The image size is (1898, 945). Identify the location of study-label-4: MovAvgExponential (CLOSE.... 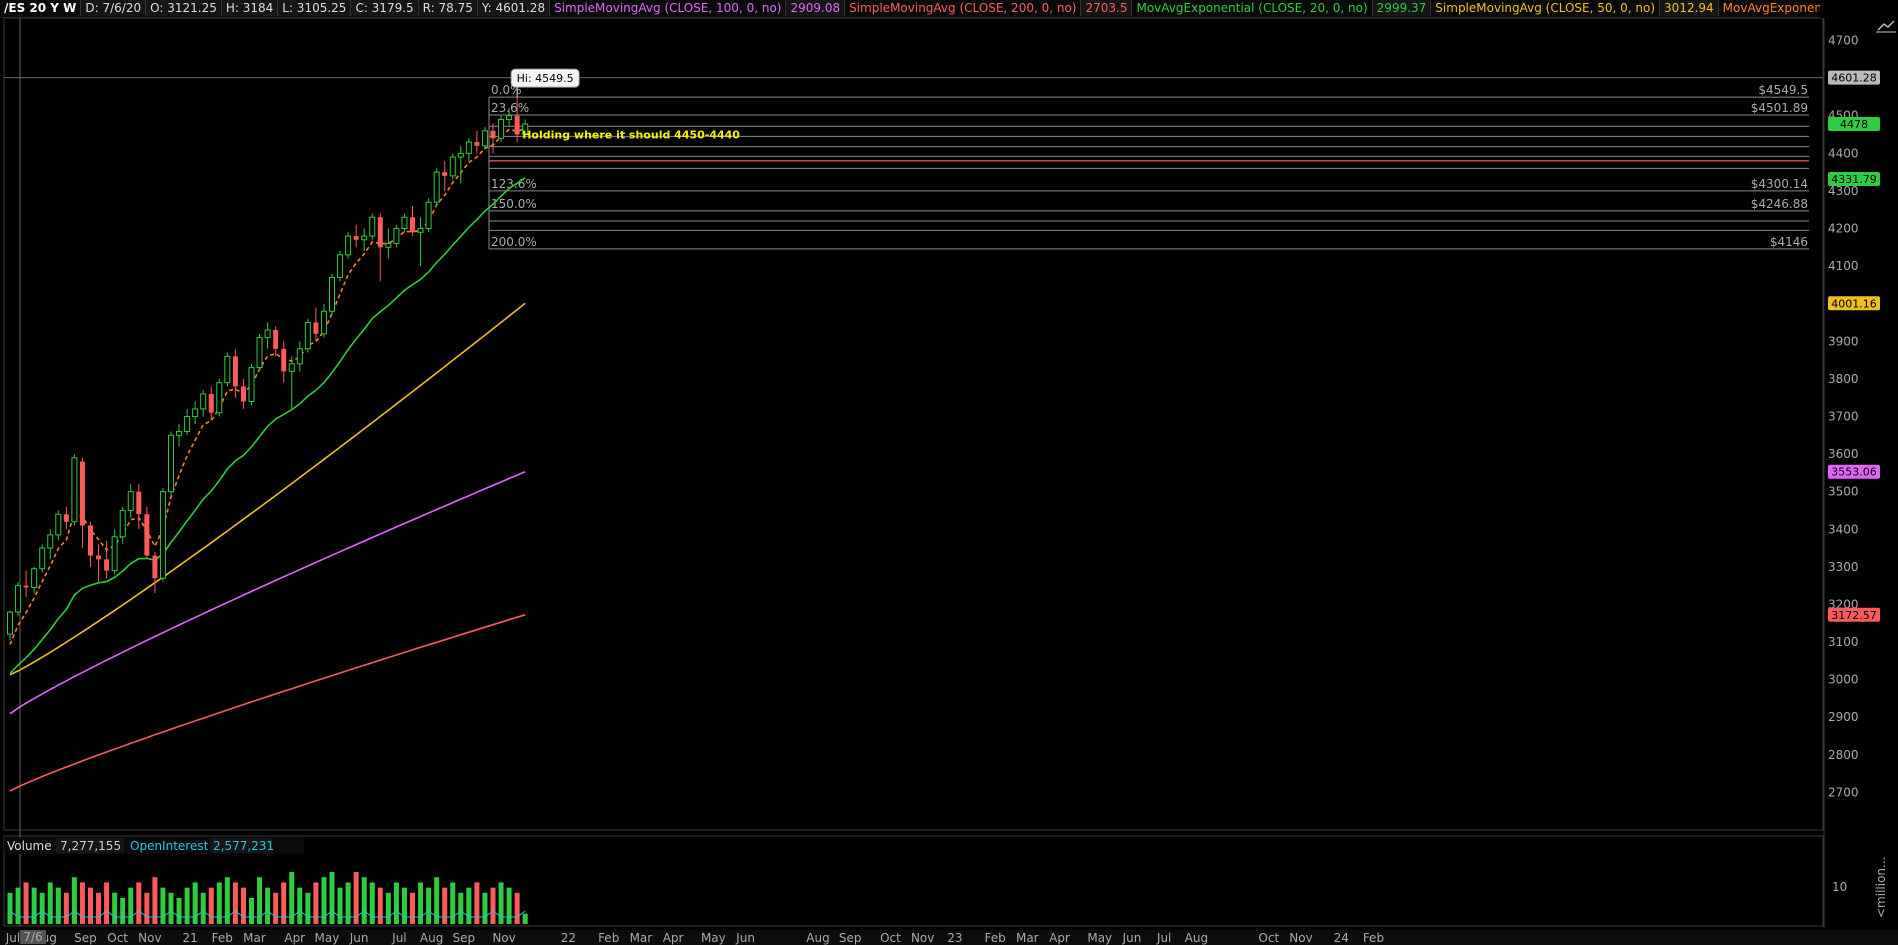
(1769, 8).